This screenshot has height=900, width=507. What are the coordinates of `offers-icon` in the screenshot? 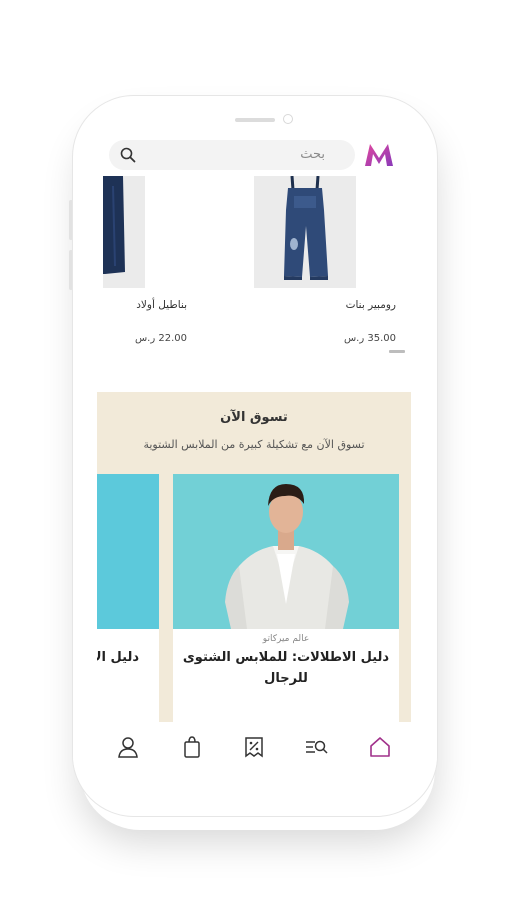 It's located at (254, 747).